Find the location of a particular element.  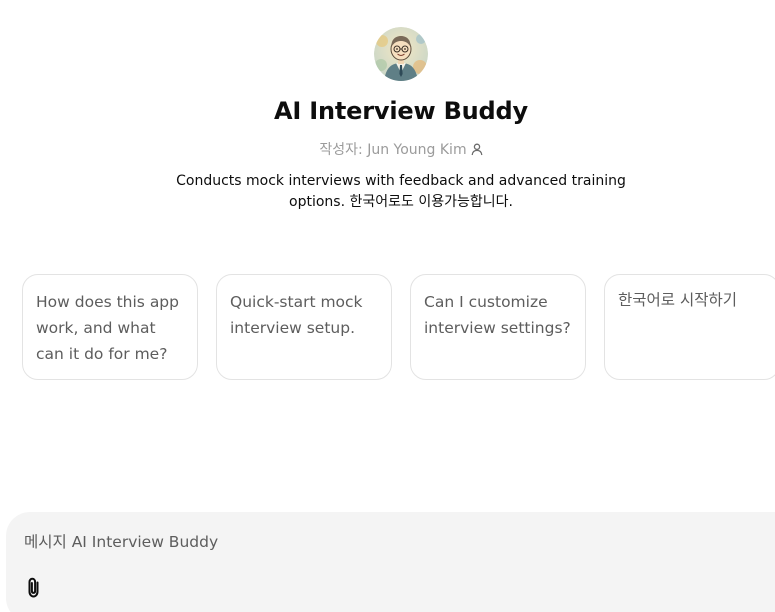

message-input is located at coordinates (374, 542).